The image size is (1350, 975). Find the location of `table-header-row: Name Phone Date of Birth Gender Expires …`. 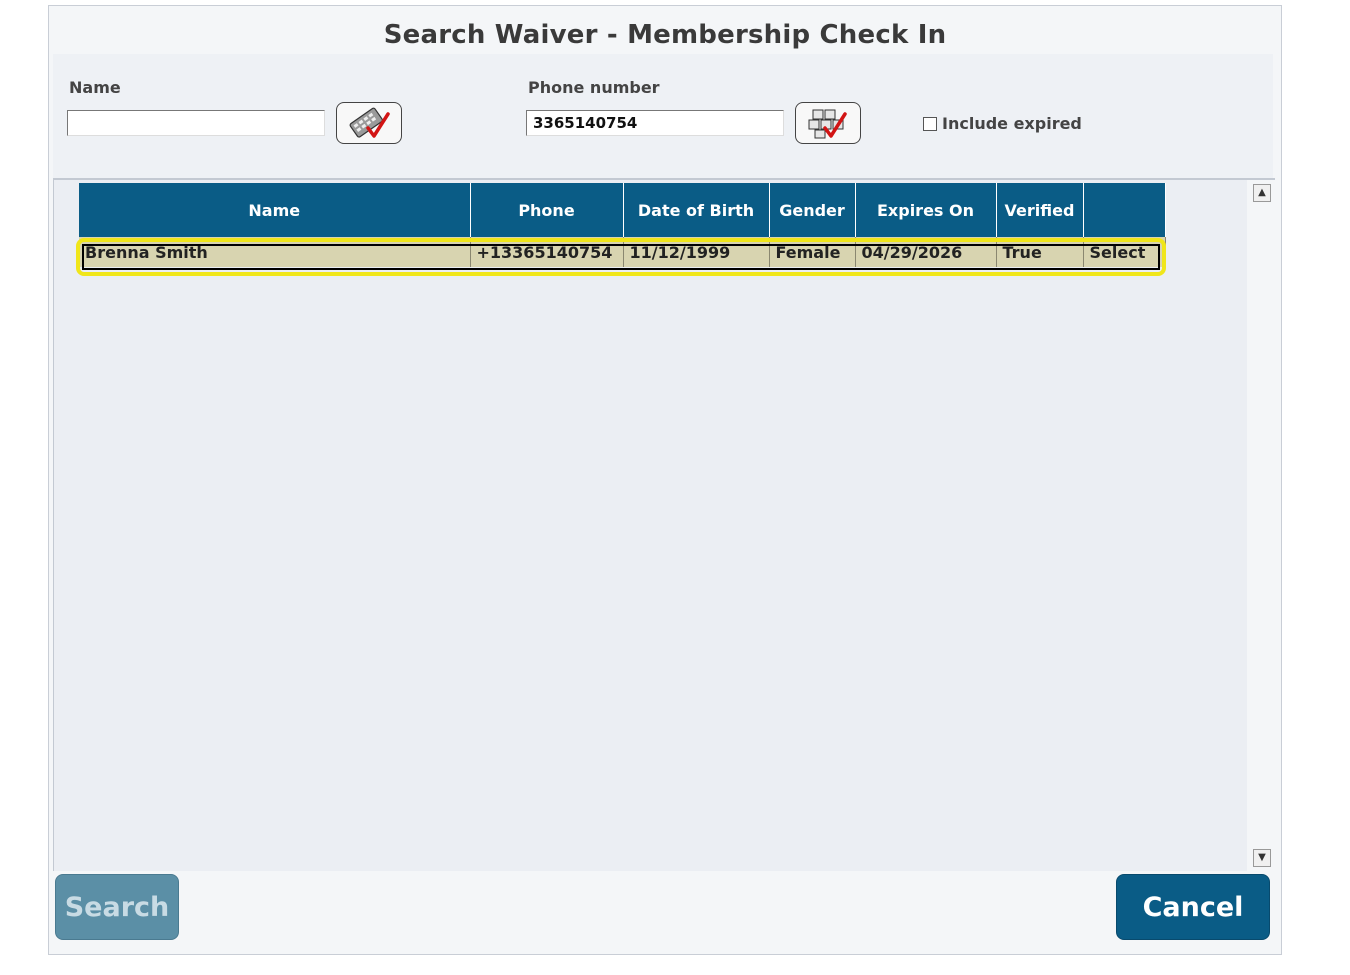

table-header-row: Name Phone Date of Birth Gender Expires … is located at coordinates (622, 210).